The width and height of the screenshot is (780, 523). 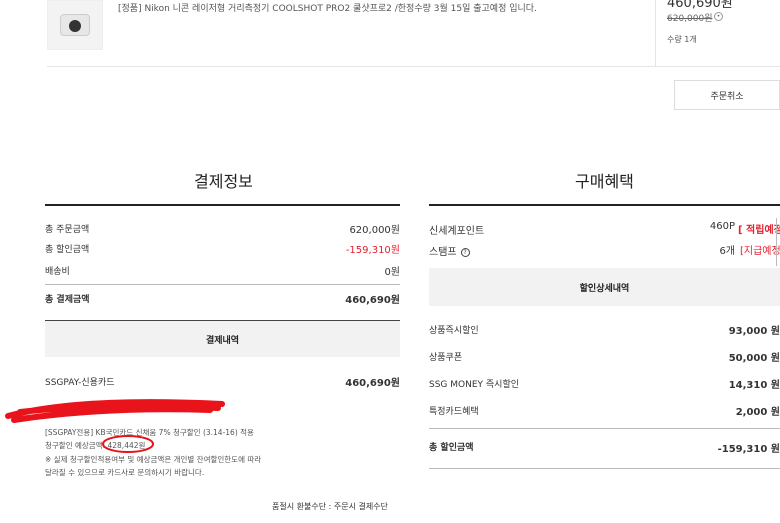 I want to click on product-thumbnail, so click(x=75, y=25).